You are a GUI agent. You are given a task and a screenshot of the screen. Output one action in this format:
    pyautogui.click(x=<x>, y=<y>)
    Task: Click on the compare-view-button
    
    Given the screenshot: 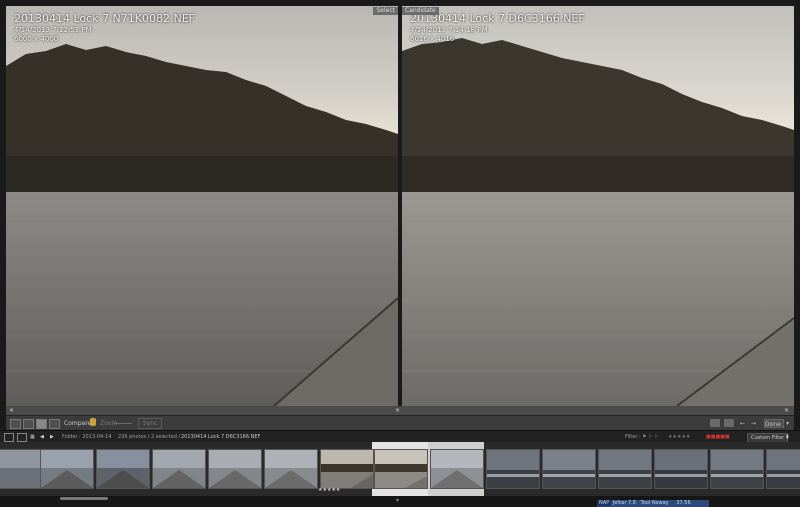 What is the action you would take?
    pyautogui.click(x=41, y=424)
    